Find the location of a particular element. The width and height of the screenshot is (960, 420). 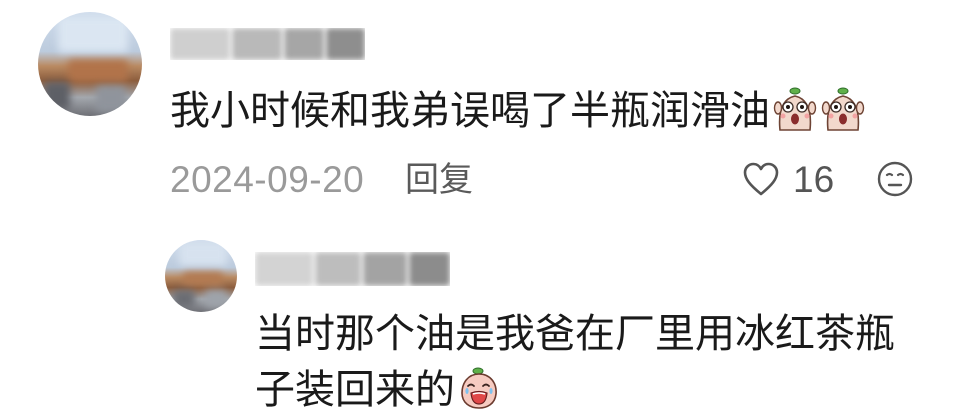

comment-date: 2024-09-20 is located at coordinates (267, 179).